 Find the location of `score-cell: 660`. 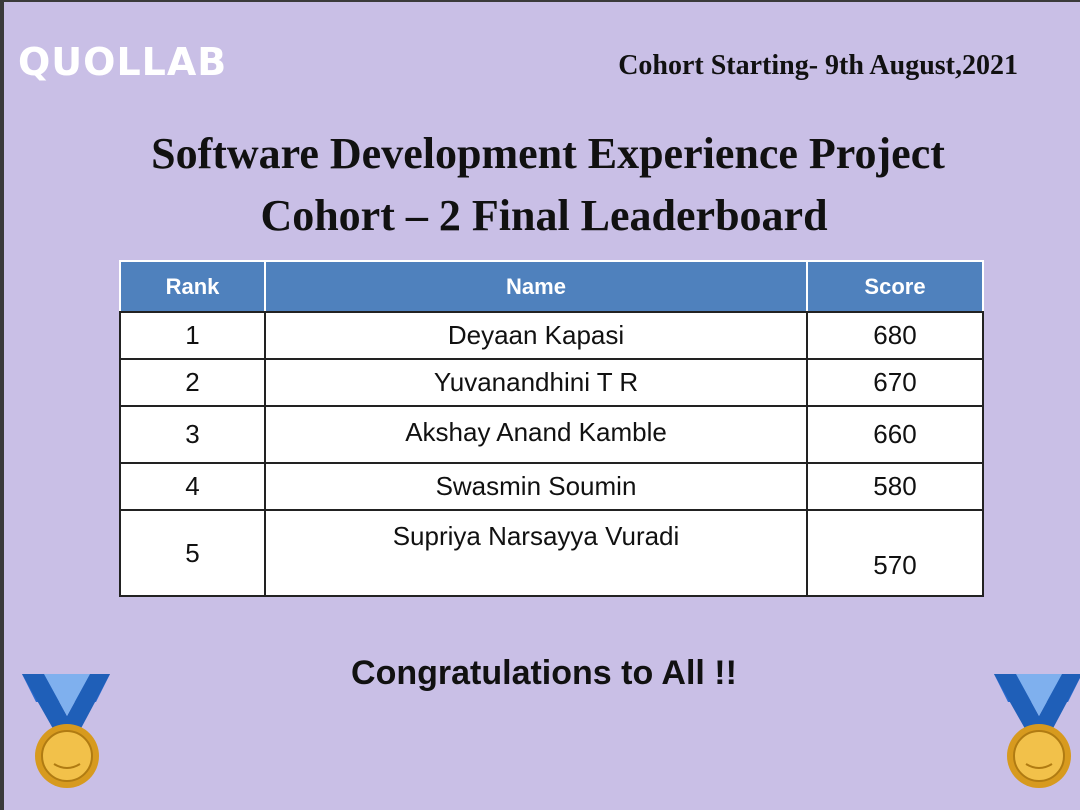

score-cell: 660 is located at coordinates (895, 434).